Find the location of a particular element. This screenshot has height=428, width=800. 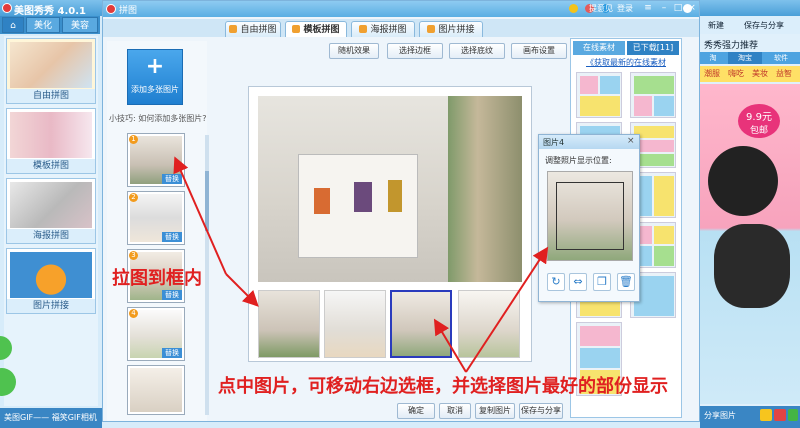

module-template-collage: 模板拼图 is located at coordinates (51, 141).